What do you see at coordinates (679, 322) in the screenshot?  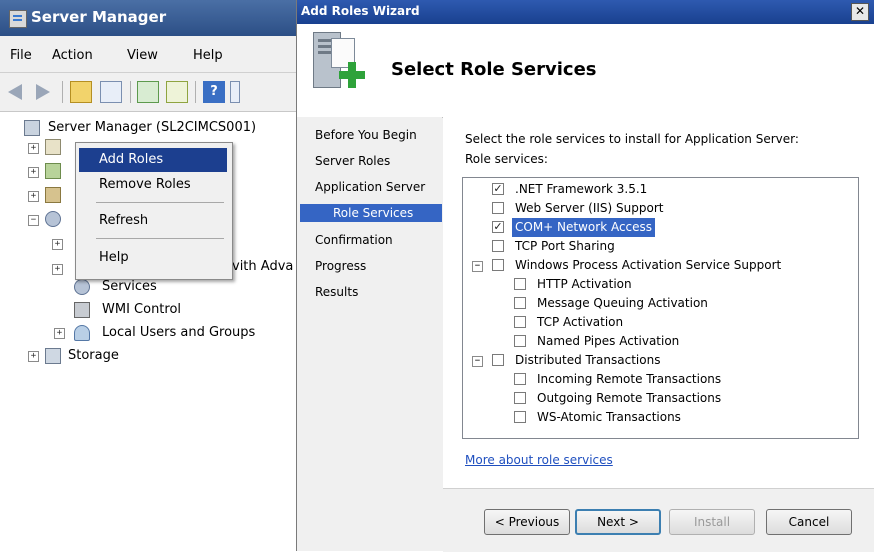 I see `role-service-item: TCP Activation` at bounding box center [679, 322].